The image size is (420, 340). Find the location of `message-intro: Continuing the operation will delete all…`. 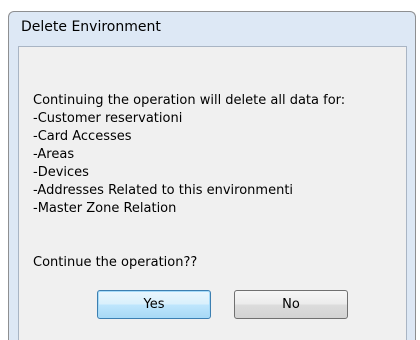

message-intro: Continuing the operation will delete all… is located at coordinates (189, 100).